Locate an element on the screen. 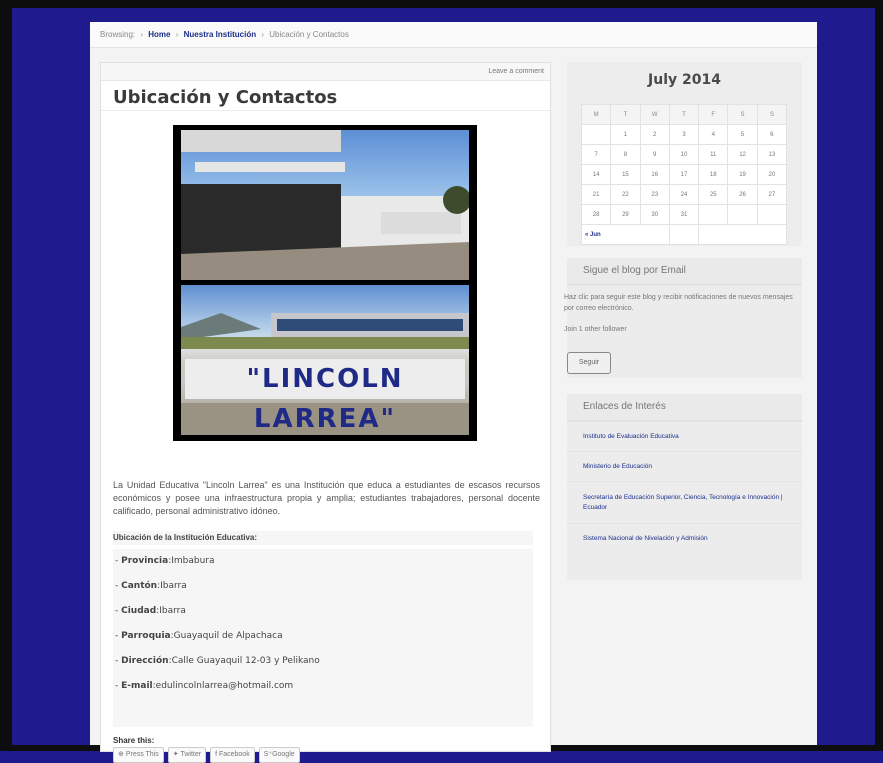 The width and height of the screenshot is (883, 763). google-label: Google is located at coordinates (283, 754).